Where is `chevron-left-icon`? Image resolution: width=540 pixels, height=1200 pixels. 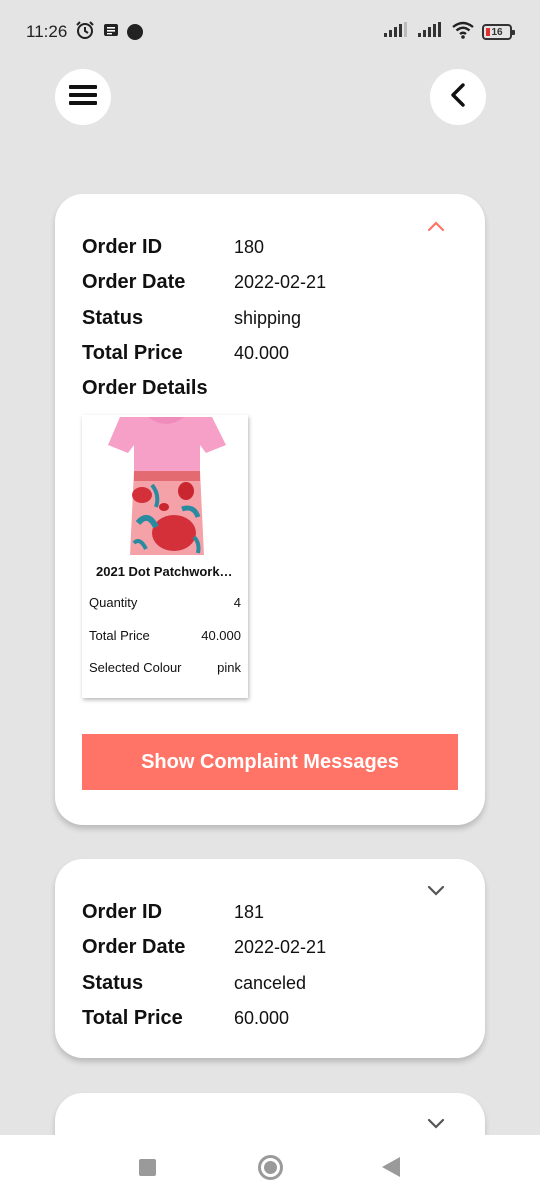 chevron-left-icon is located at coordinates (458, 97).